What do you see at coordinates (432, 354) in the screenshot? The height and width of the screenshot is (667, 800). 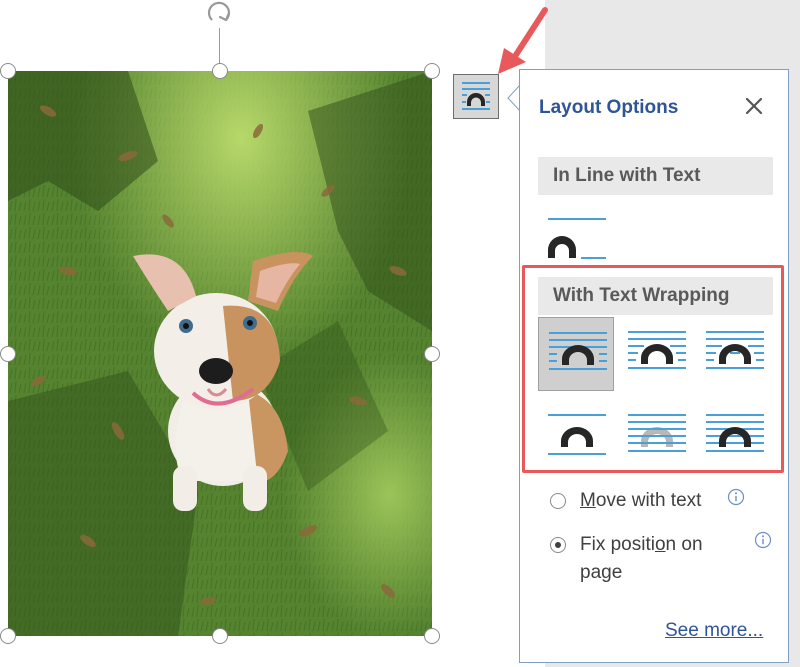 I see `resize-handle-right` at bounding box center [432, 354].